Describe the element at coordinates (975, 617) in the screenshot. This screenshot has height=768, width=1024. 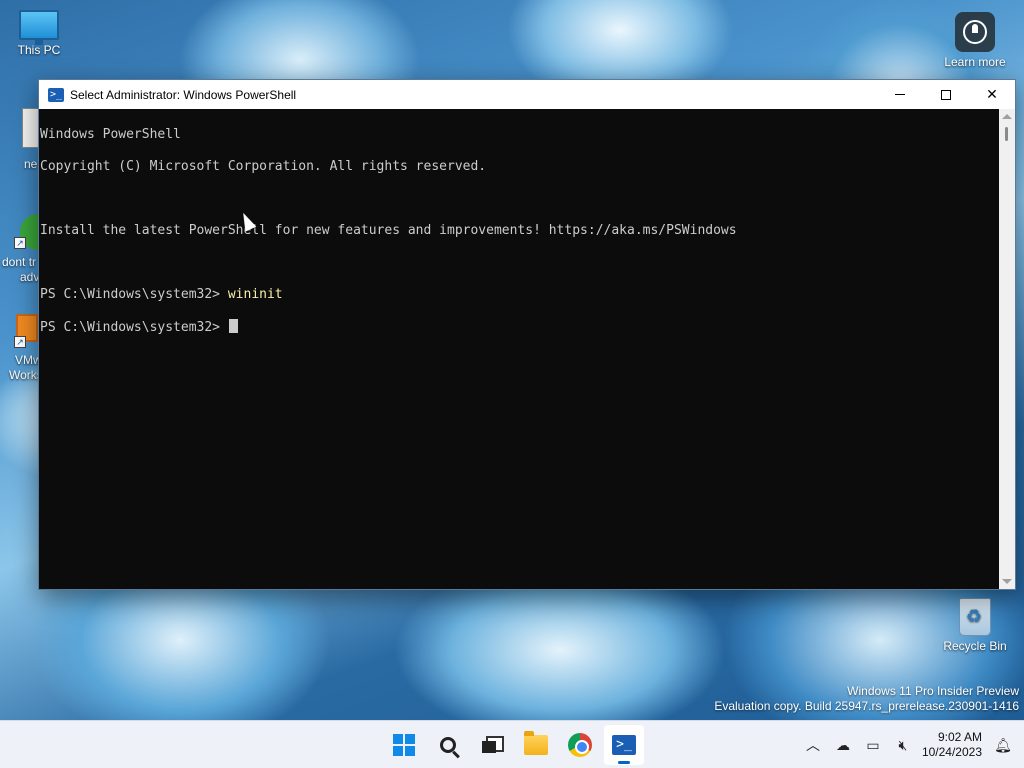
I see `recycle-bin-icon` at that location.